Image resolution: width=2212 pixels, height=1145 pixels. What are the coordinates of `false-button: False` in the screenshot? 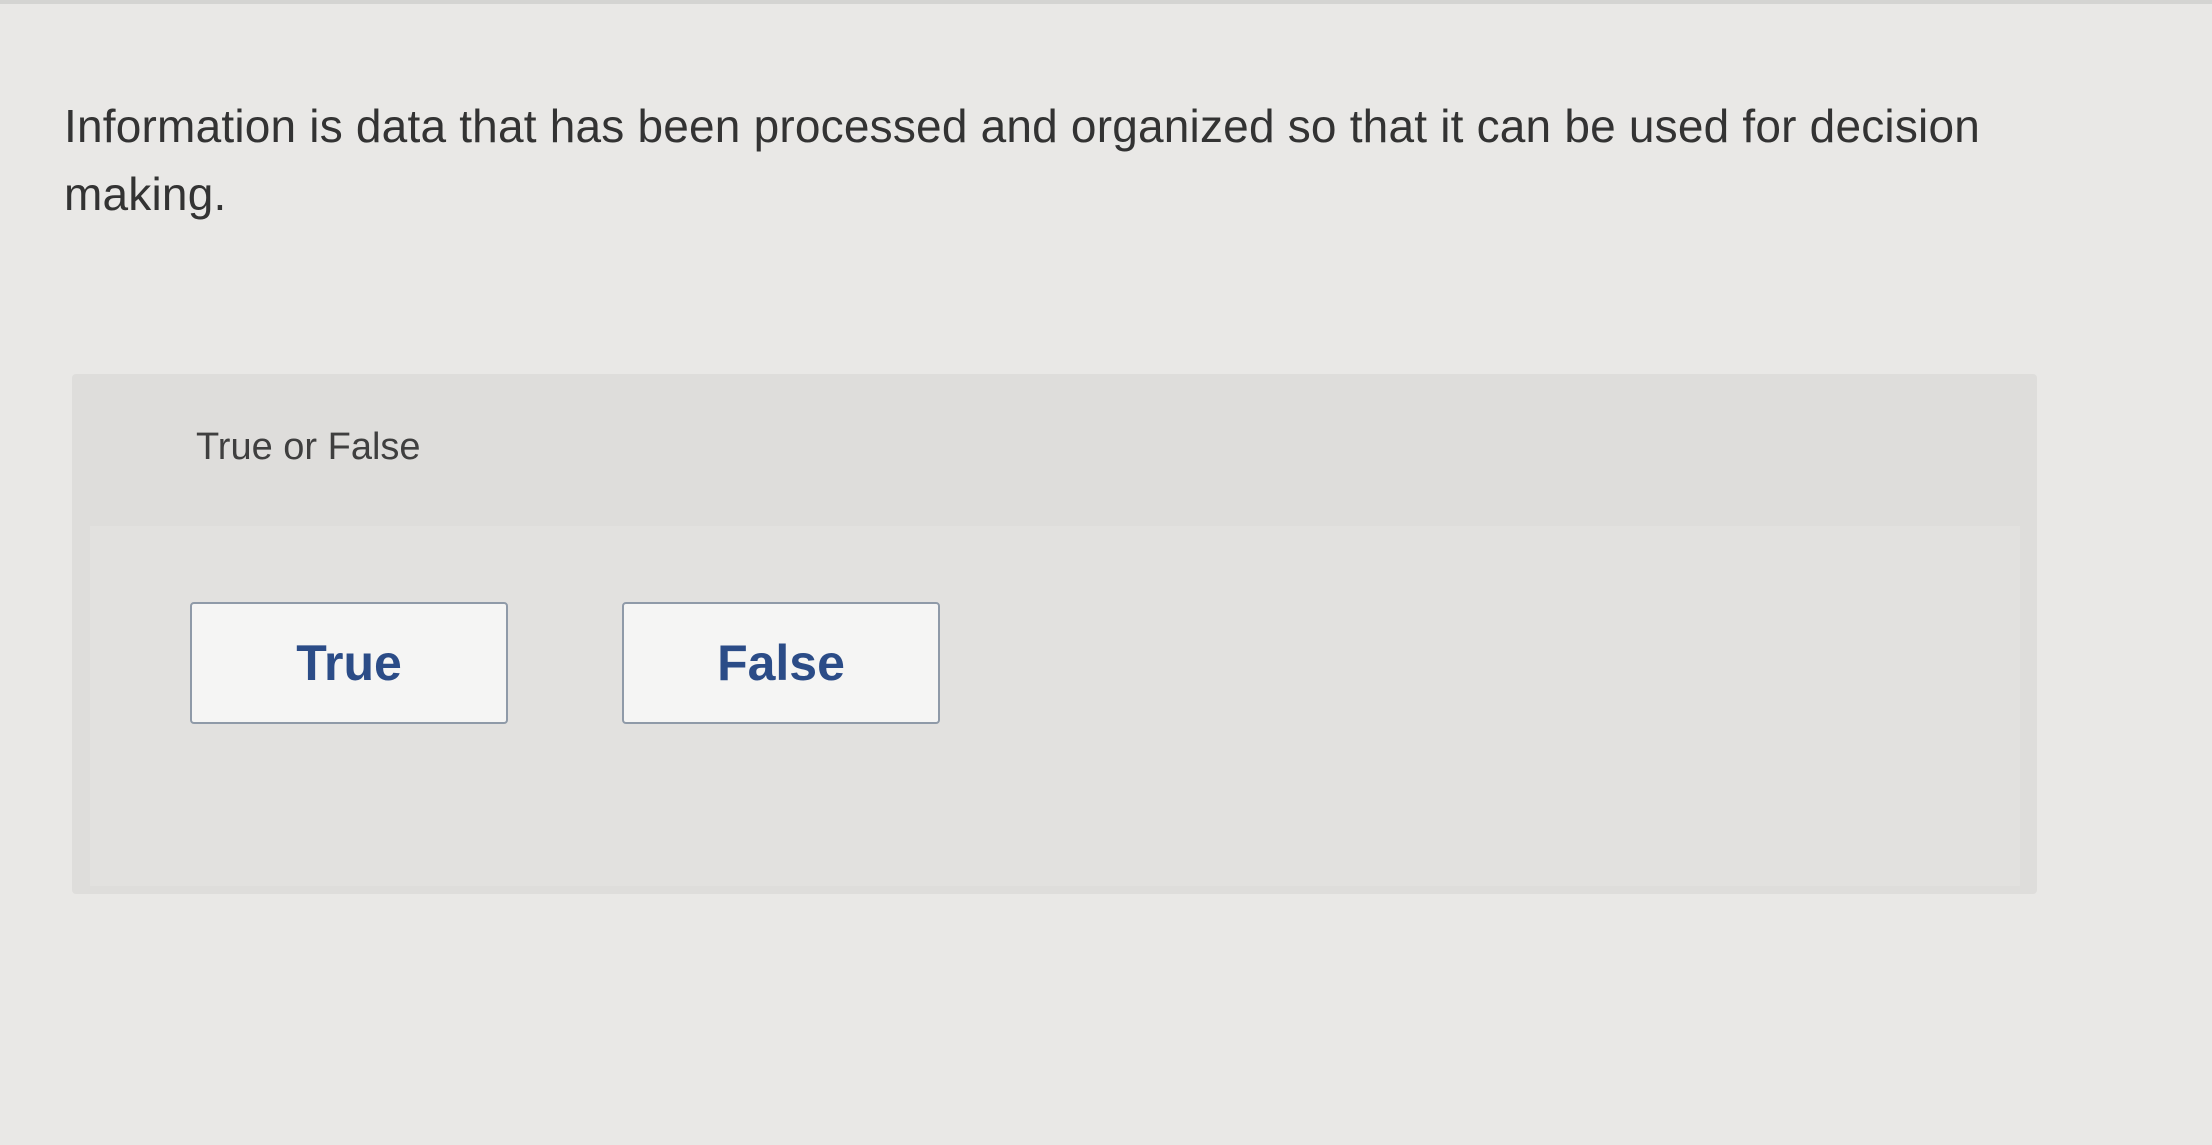 It's located at (781, 663).